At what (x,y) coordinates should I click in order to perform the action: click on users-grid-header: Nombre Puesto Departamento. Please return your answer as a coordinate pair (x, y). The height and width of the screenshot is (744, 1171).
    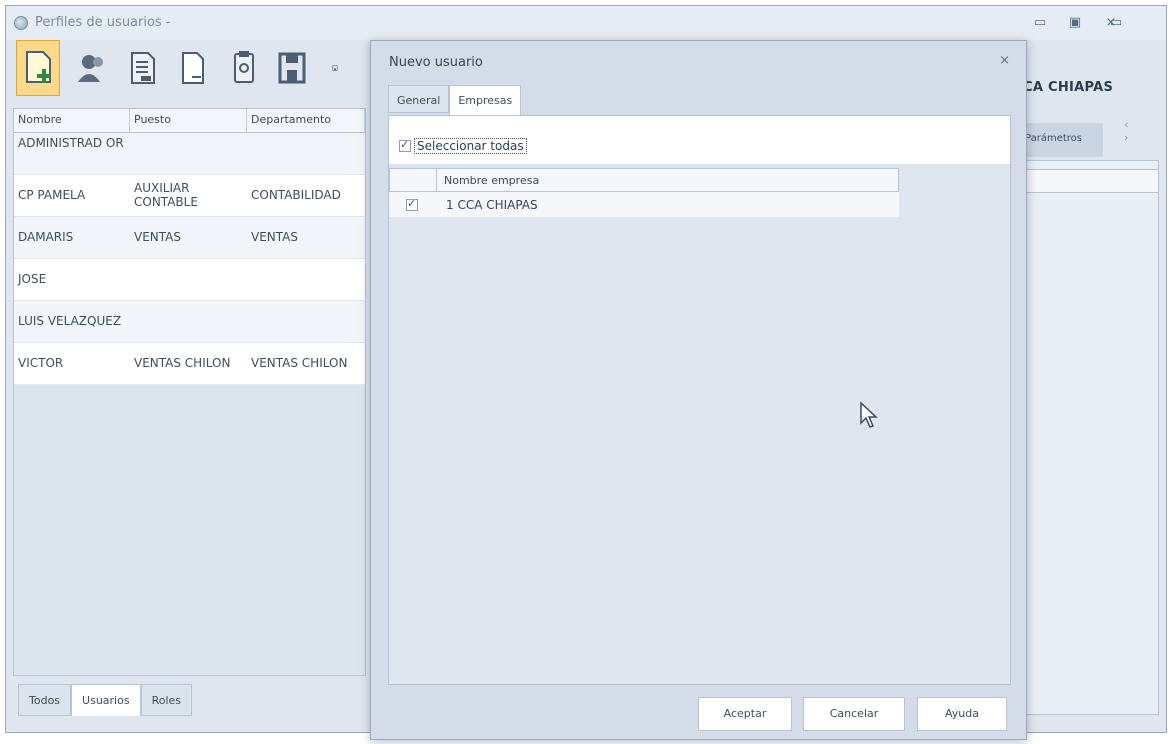
    Looking at the image, I should click on (189, 121).